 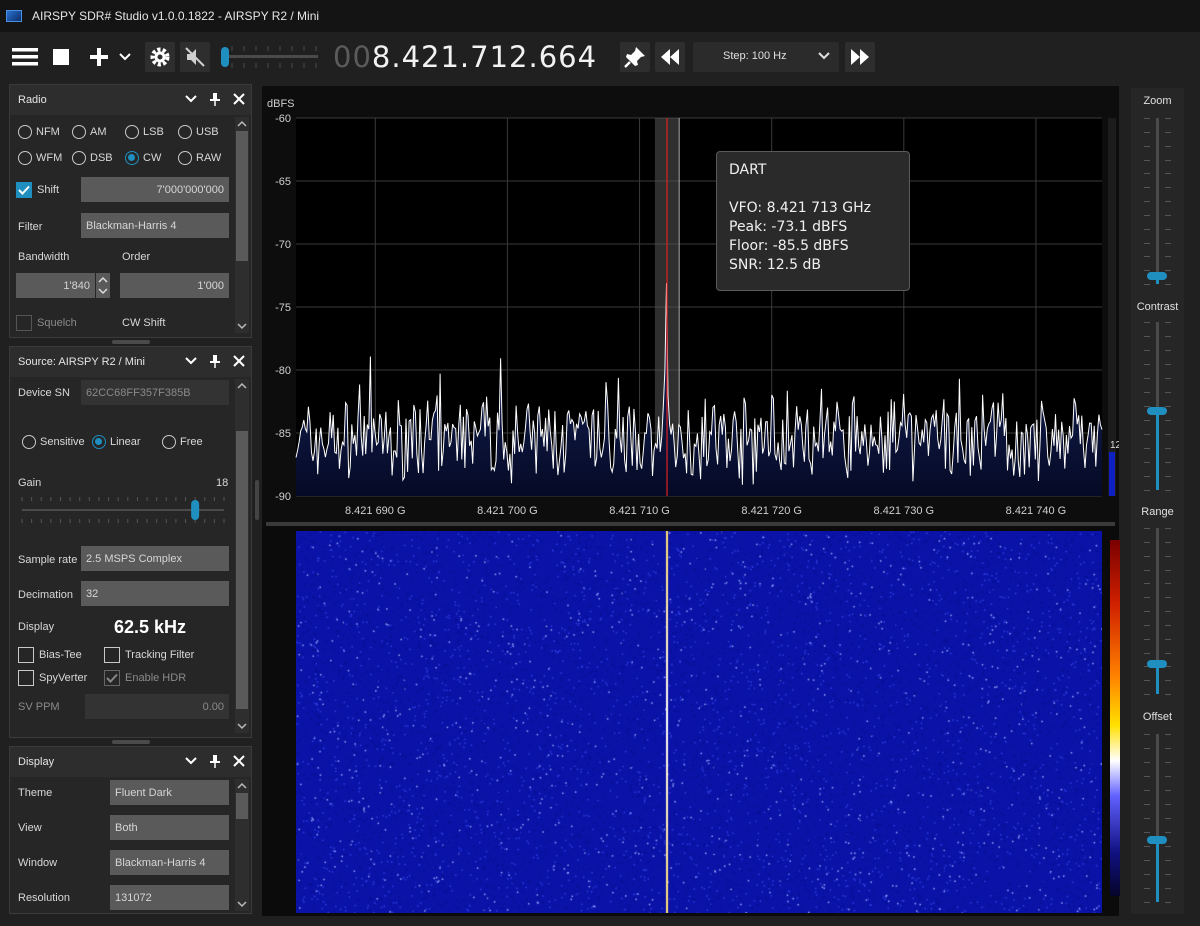 What do you see at coordinates (174, 285) in the screenshot?
I see `order-field: 1'000` at bounding box center [174, 285].